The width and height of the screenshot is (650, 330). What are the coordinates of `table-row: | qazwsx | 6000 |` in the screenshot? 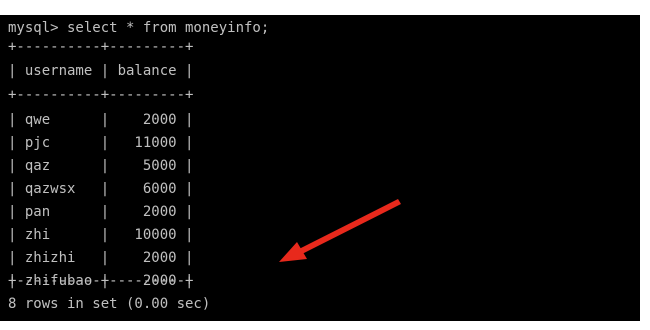 It's located at (101, 189).